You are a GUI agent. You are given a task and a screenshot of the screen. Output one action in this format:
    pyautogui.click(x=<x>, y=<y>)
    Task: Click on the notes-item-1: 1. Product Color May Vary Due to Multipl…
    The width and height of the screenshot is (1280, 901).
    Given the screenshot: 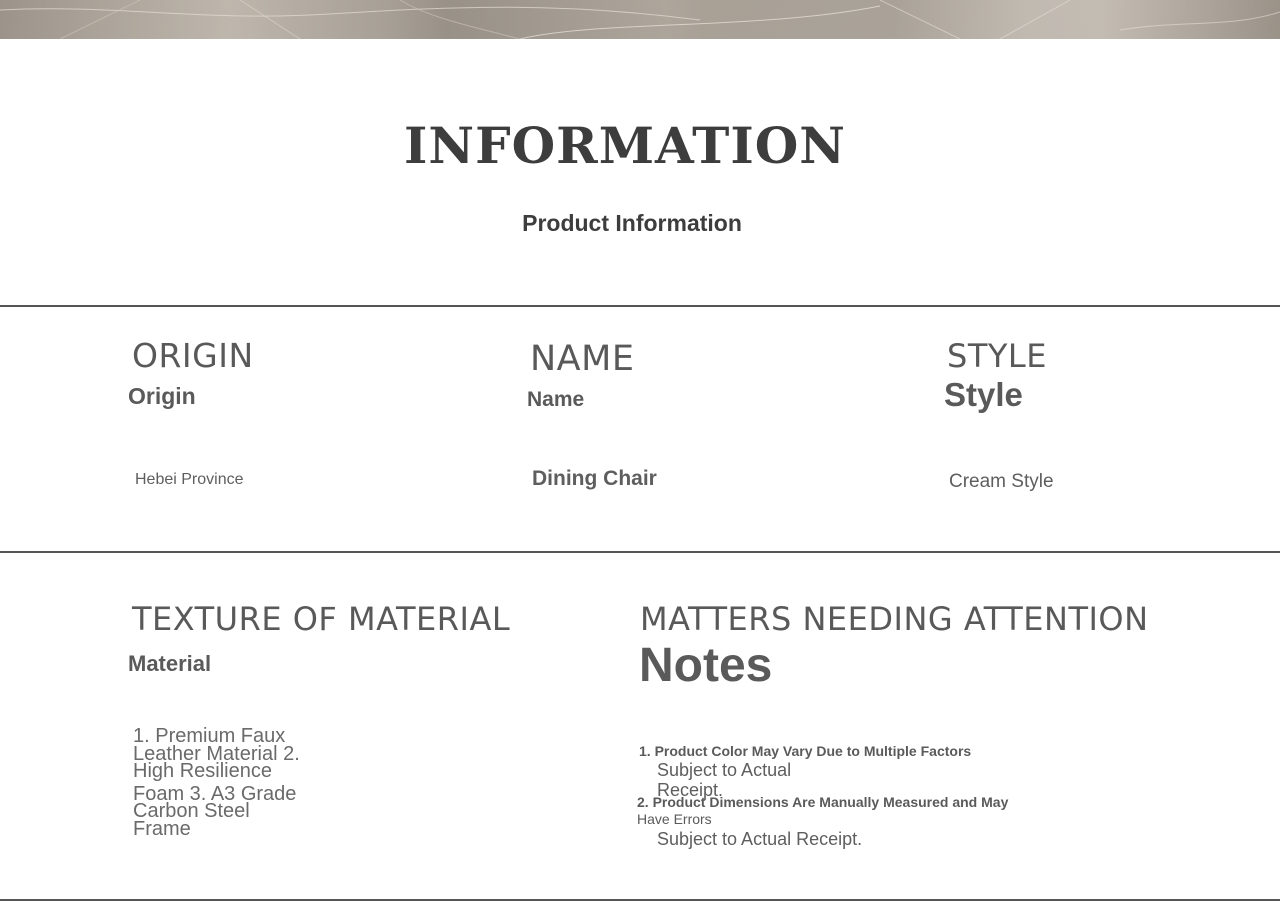 What is the action you would take?
    pyautogui.click(x=805, y=751)
    